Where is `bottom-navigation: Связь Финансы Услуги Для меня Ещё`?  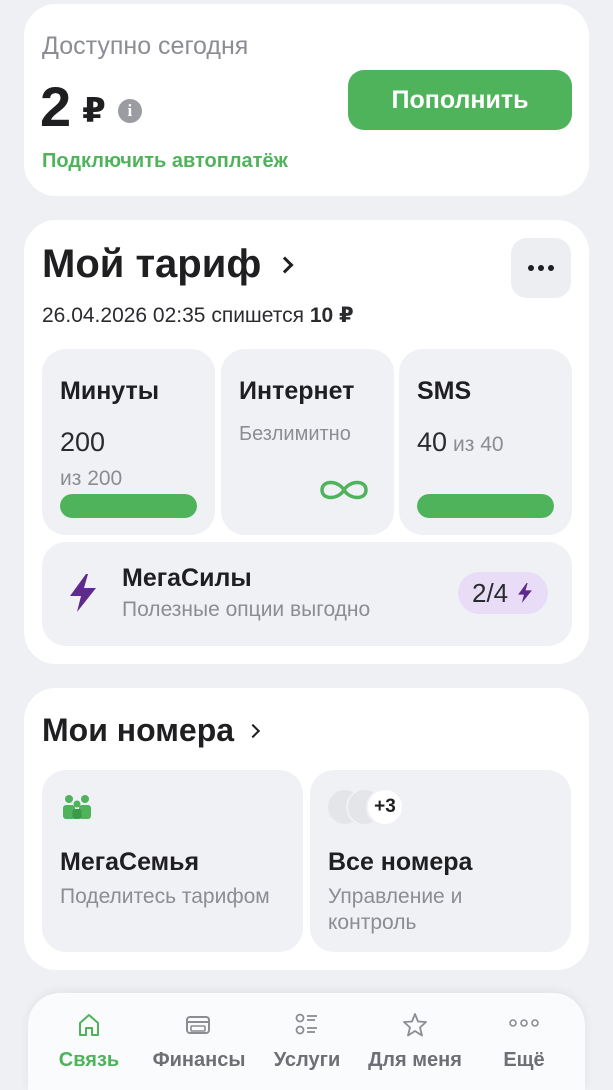
bottom-navigation: Связь Финансы Услуги Для меня Ещё is located at coordinates (306, 1041).